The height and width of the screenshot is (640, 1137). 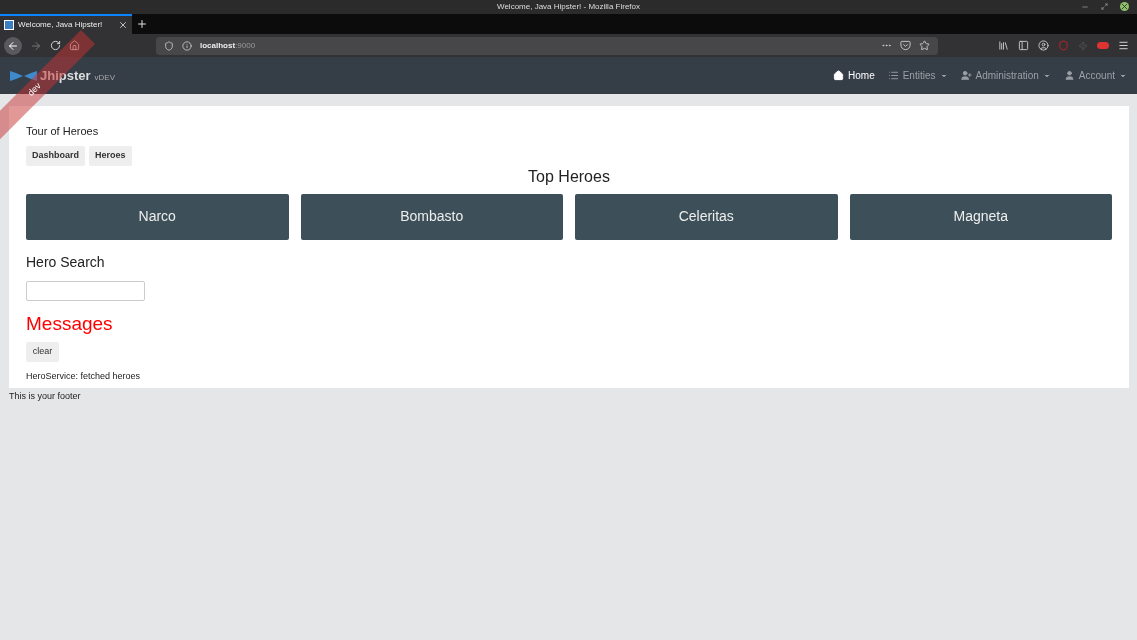 What do you see at coordinates (568, 7) in the screenshot?
I see `window-title: Welcome, Java Hipster! - Mozilla Firefox` at bounding box center [568, 7].